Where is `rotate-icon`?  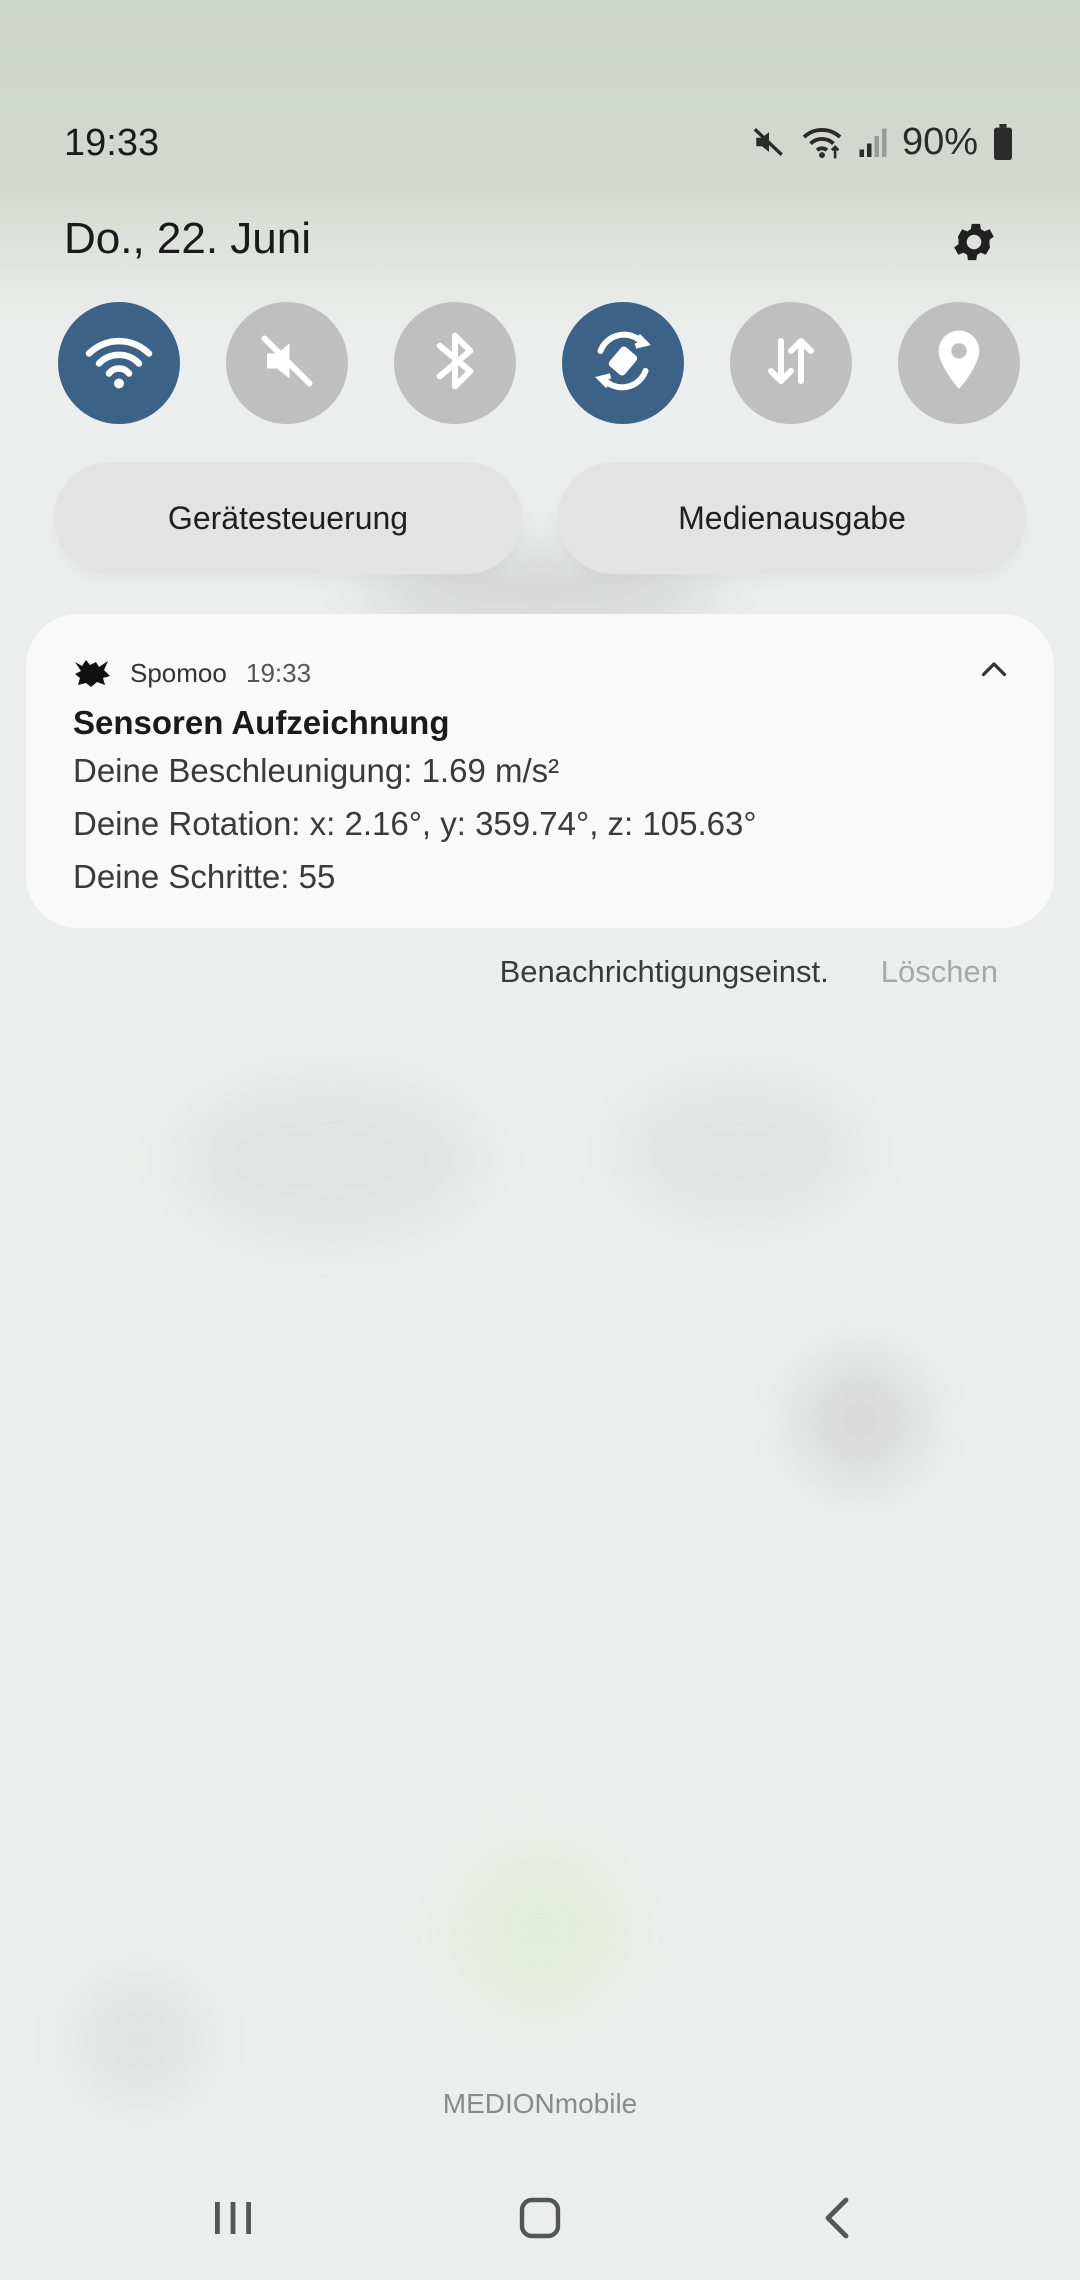
rotate-icon is located at coordinates (623, 363).